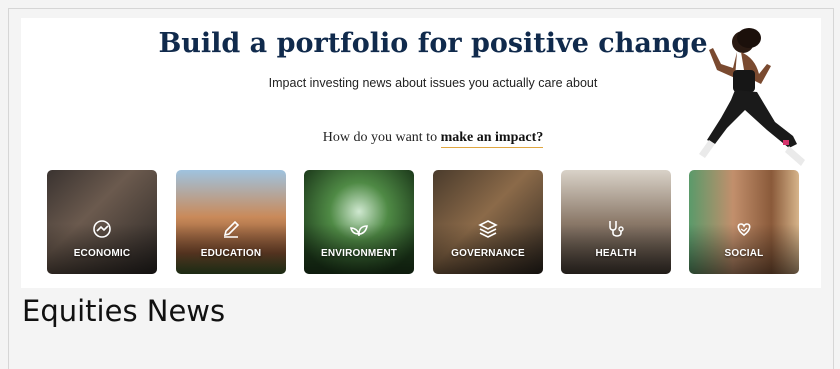 Image resolution: width=840 pixels, height=369 pixels. I want to click on category-card-governance: GOVERNANCE, so click(488, 222).